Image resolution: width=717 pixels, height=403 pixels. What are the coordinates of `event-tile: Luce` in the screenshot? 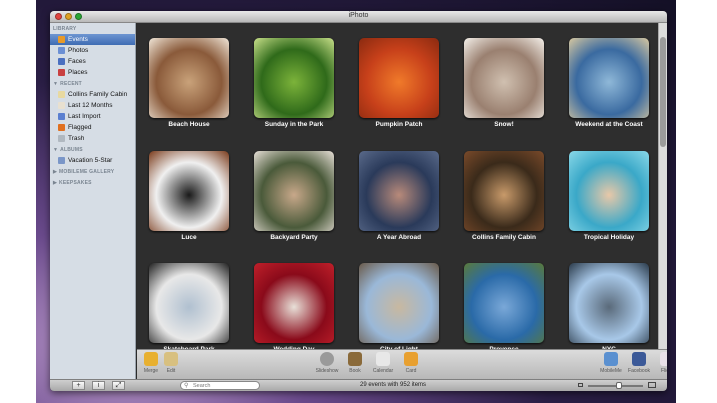 It's located at (189, 196).